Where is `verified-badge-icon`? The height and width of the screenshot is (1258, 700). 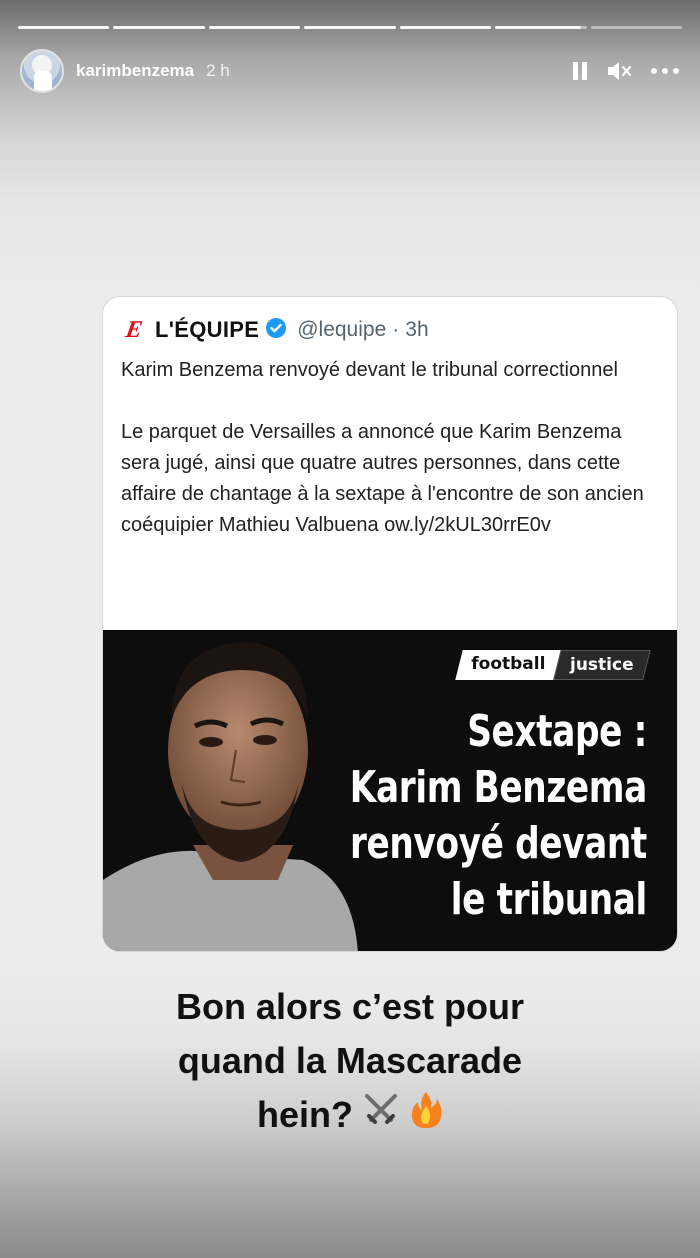 verified-badge-icon is located at coordinates (276, 330).